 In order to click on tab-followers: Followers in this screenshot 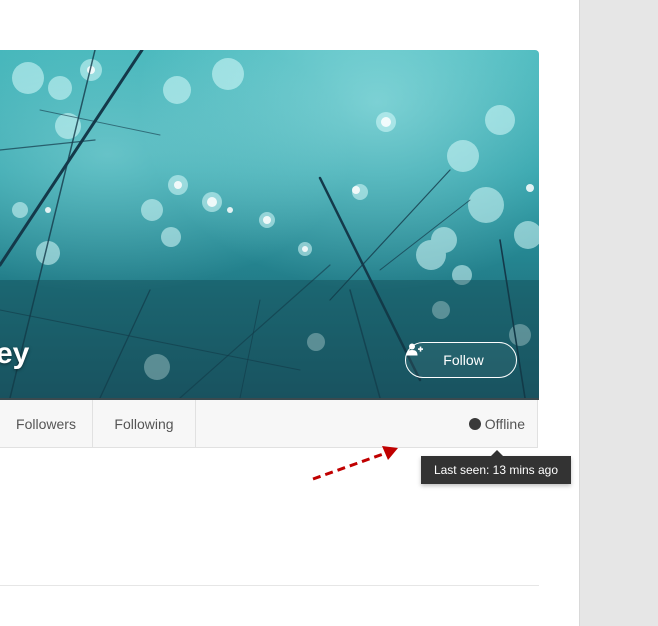, I will do `click(46, 423)`.